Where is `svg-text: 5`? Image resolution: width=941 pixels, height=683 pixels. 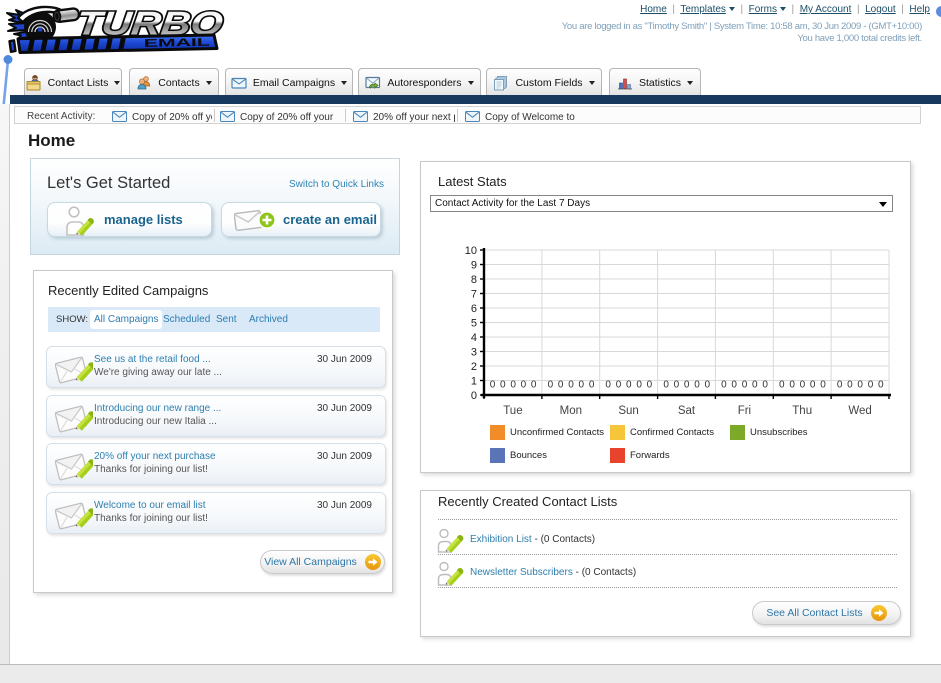
svg-text: 5 is located at coordinates (474, 324).